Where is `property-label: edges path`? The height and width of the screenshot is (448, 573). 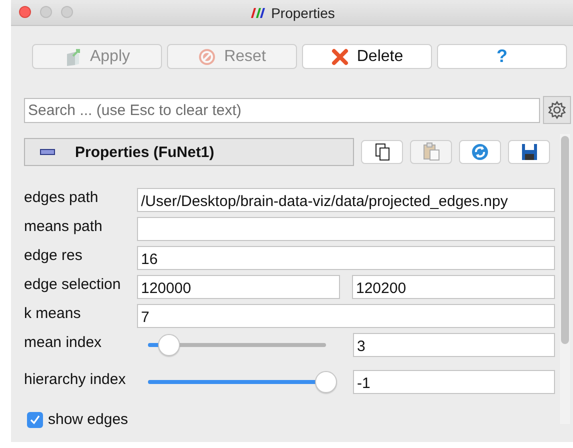 property-label: edges path is located at coordinates (62, 198).